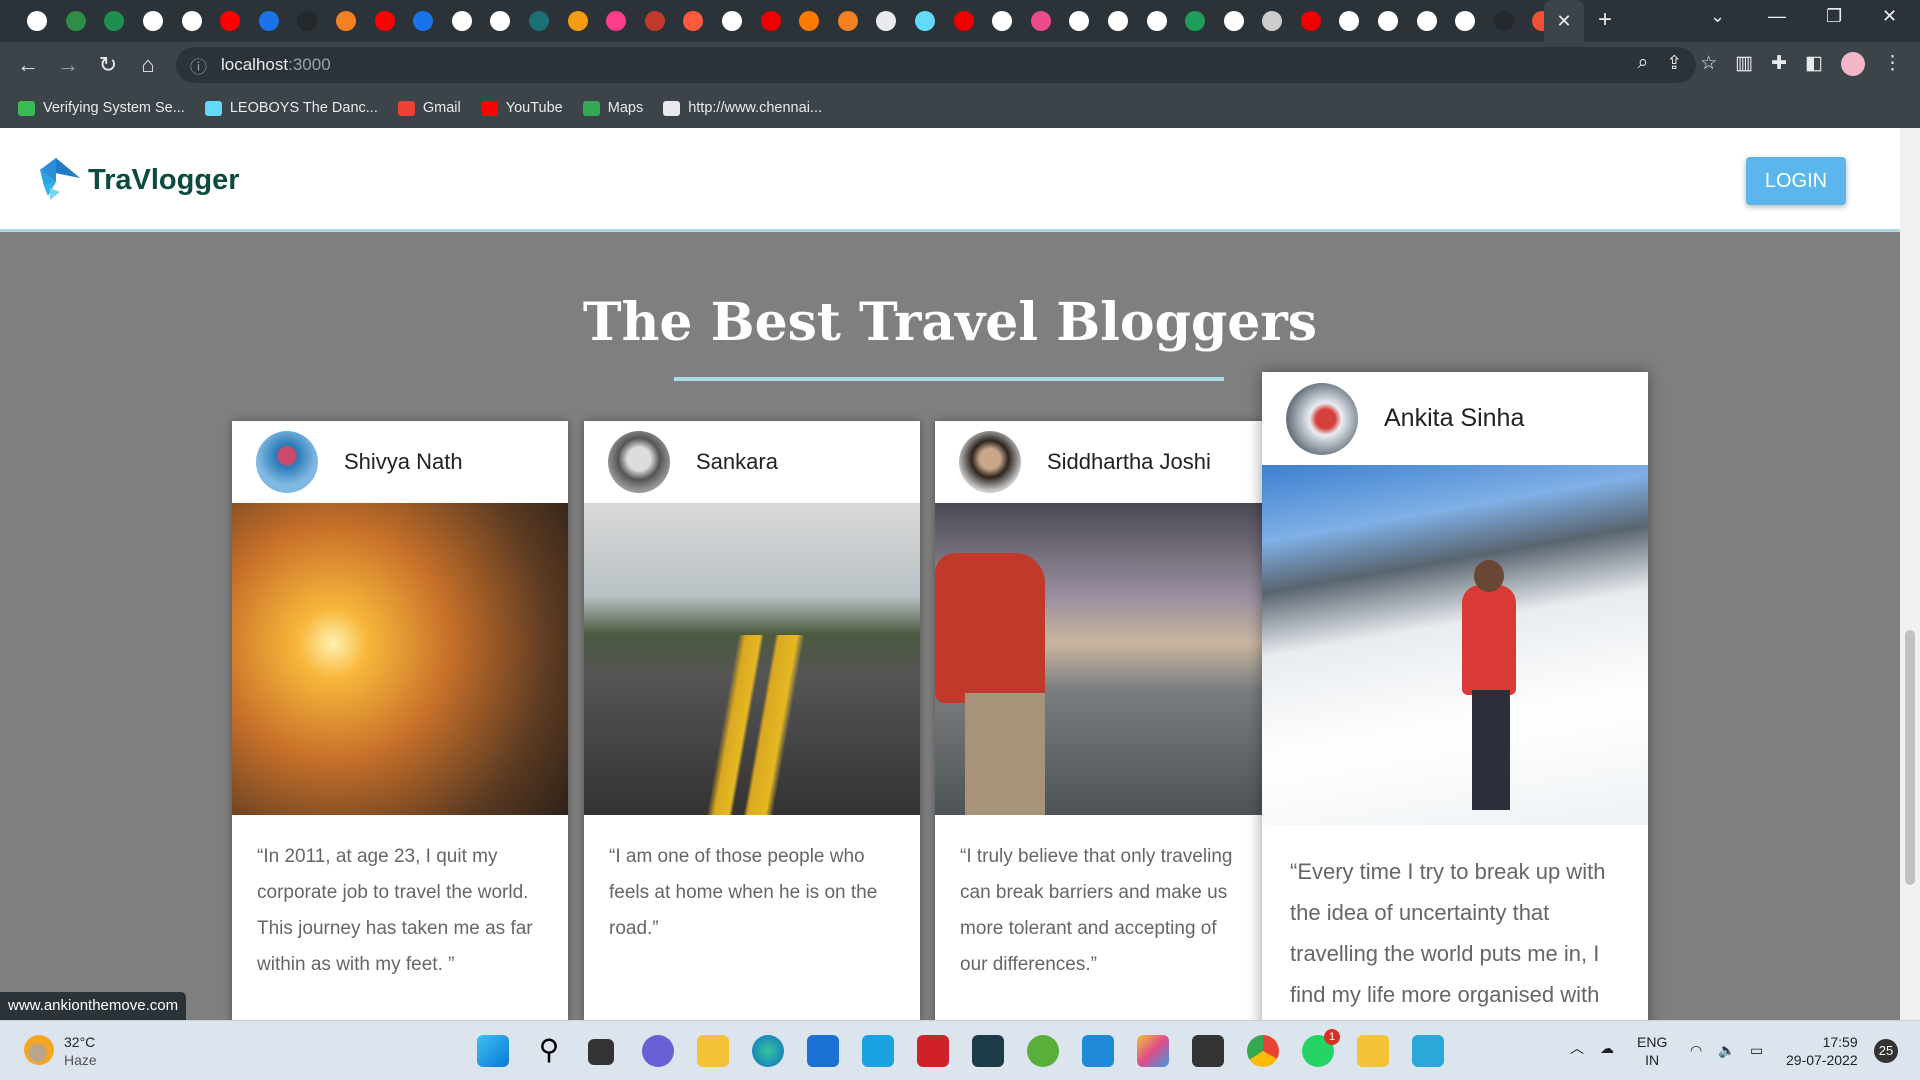 Image resolution: width=1920 pixels, height=1080 pixels. I want to click on c-app-icon, so click(1208, 1051).